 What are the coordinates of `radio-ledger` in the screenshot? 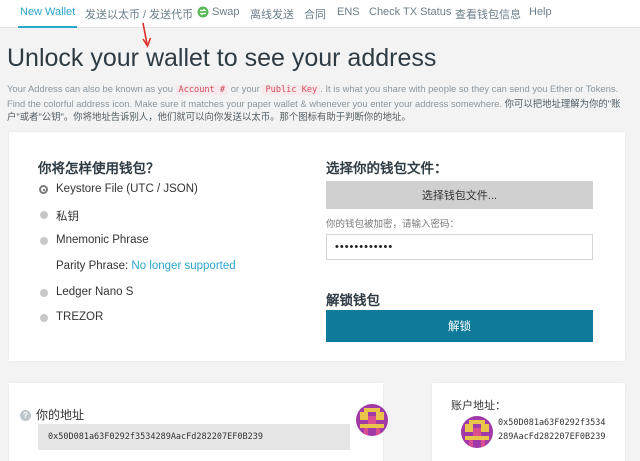 It's located at (44, 293).